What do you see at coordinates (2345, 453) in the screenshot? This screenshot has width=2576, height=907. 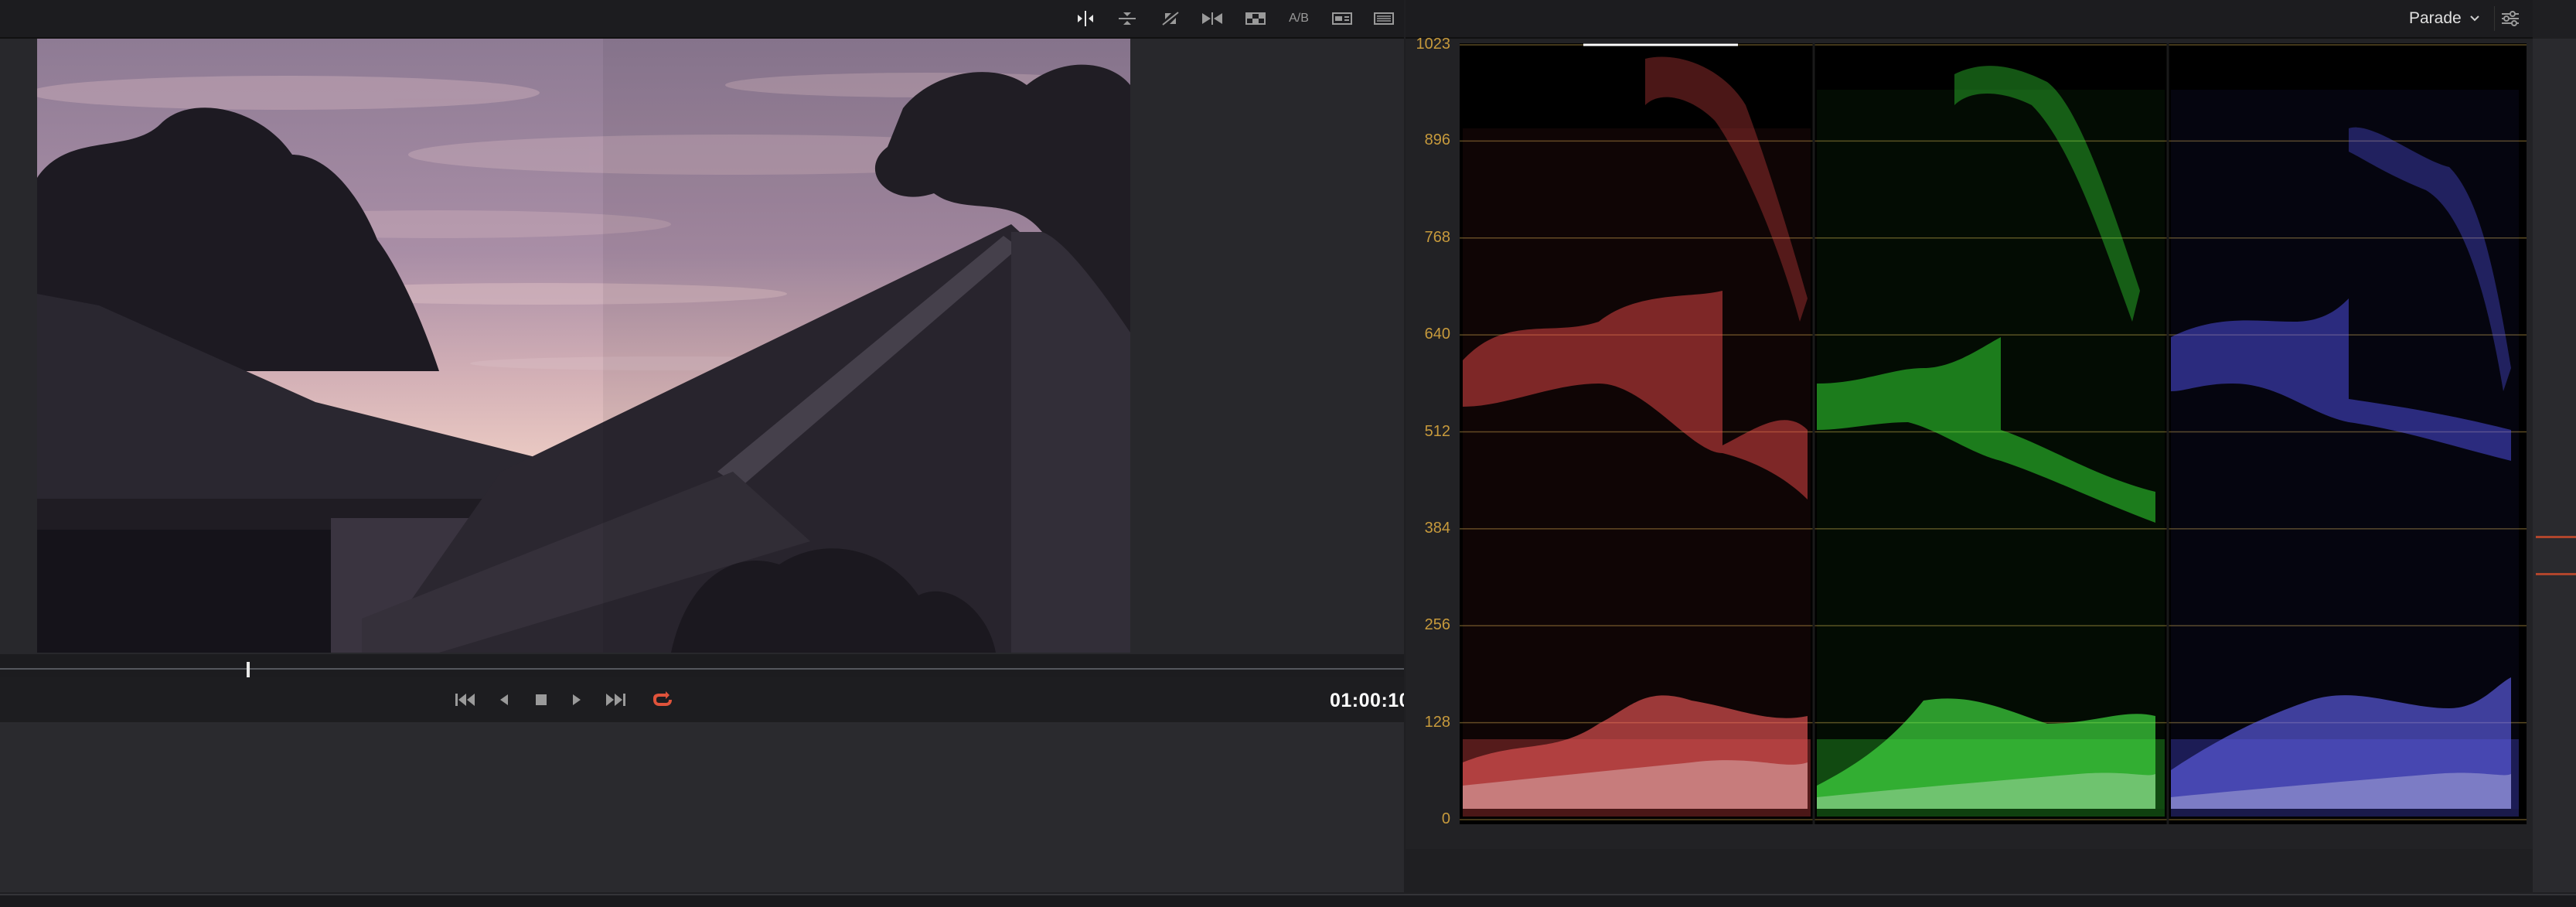 I see `blue-channel-trace` at bounding box center [2345, 453].